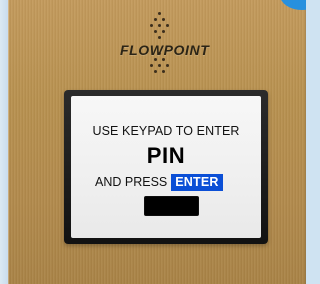 The height and width of the screenshot is (284, 320). I want to click on enter-key-indicator: ENTER, so click(197, 182).